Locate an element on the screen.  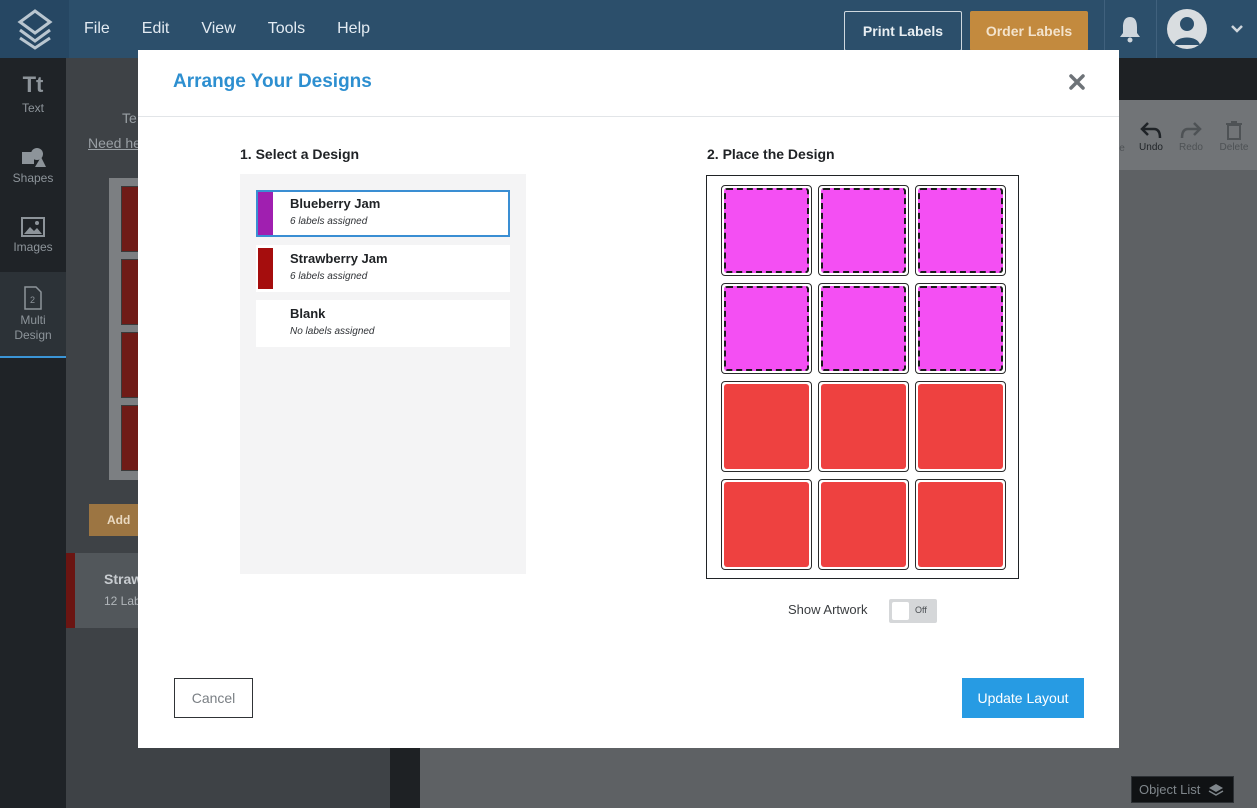
toggle-state: Off is located at coordinates (921, 610).